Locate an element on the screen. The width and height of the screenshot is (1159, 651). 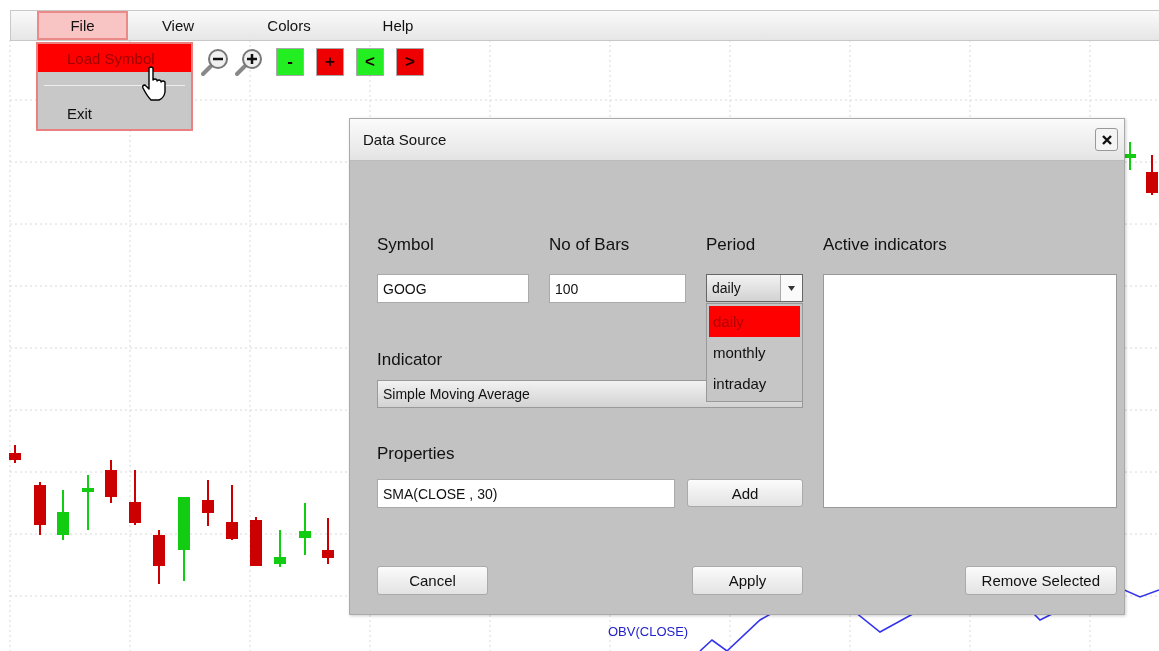
menu-item: Exit is located at coordinates (114, 113).